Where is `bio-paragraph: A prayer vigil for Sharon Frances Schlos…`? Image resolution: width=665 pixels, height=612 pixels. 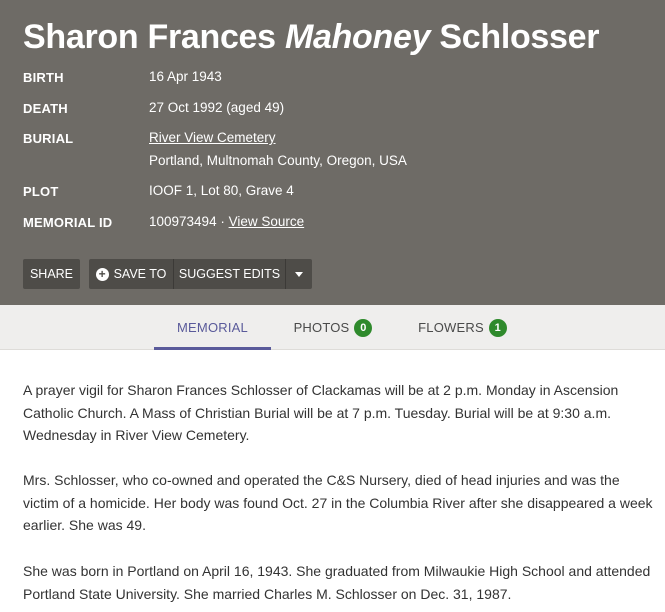 bio-paragraph: A prayer vigil for Sharon Frances Schlos… is located at coordinates (321, 412).